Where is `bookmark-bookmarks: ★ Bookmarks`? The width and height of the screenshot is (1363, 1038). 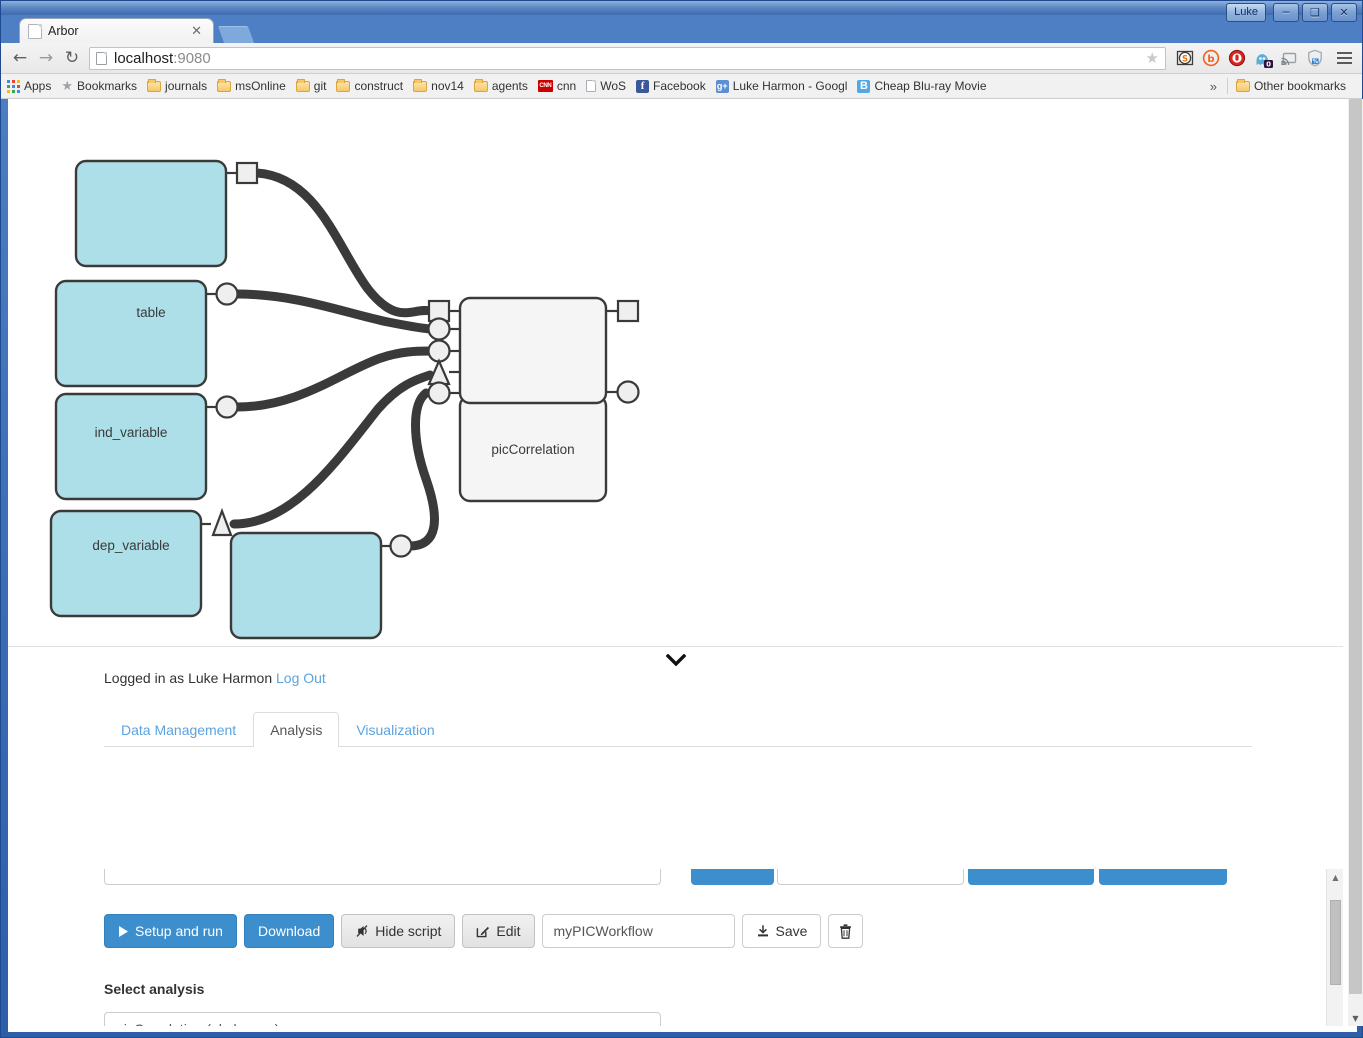
bookmark-bookmarks: ★ Bookmarks is located at coordinates (99, 86).